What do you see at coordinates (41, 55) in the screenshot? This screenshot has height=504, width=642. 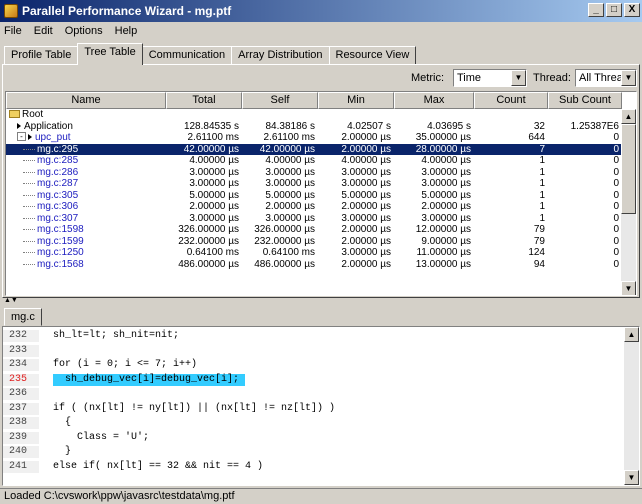 I see `tab-profile-table: Profile Table` at bounding box center [41, 55].